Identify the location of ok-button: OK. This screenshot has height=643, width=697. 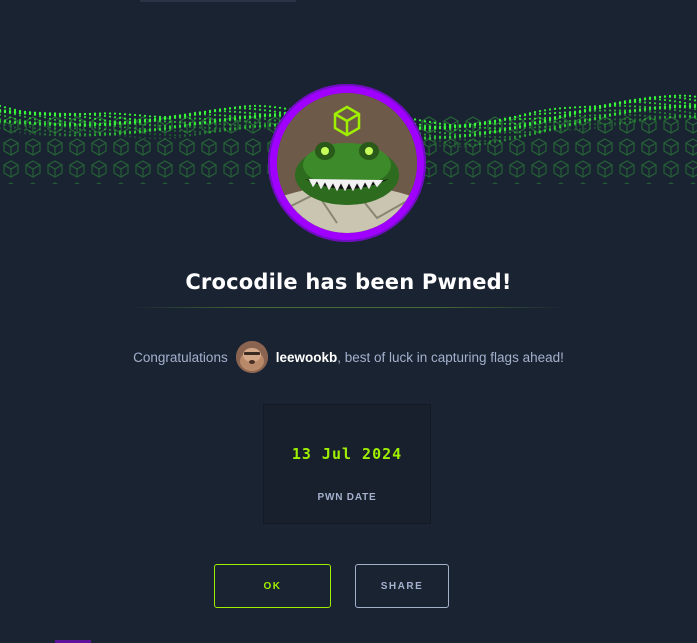
(272, 586).